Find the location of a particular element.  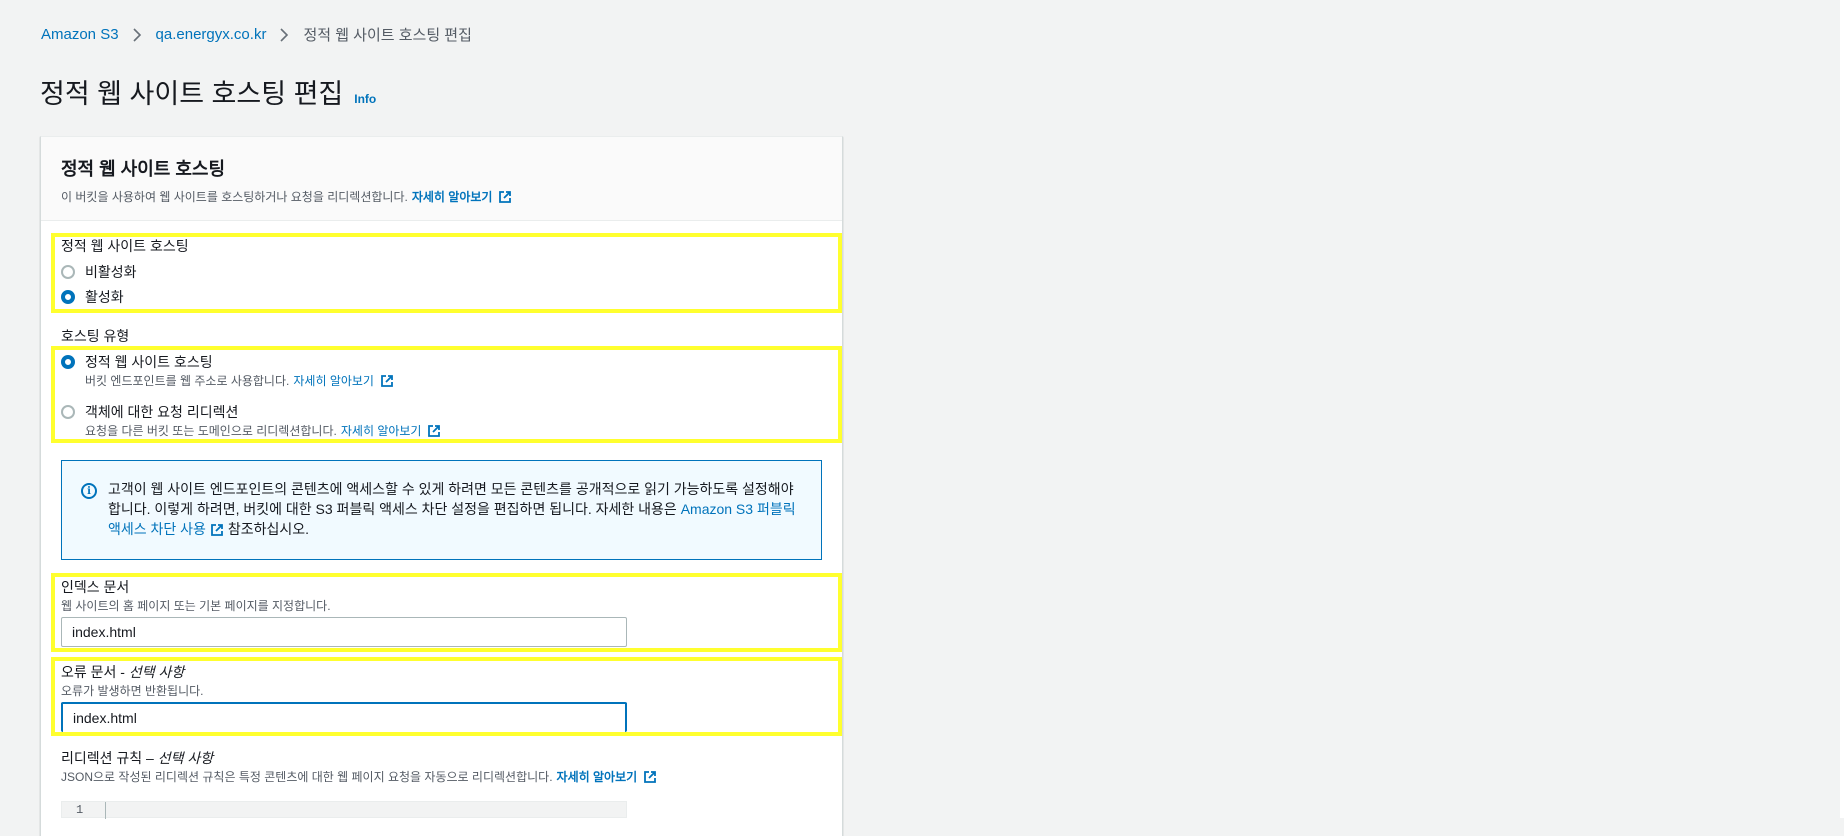

panel-description-text: 이 버킷을 사용하여 웹 사이트를 호스팅하거나 요청을 리디렉션합니다. is located at coordinates (234, 197).